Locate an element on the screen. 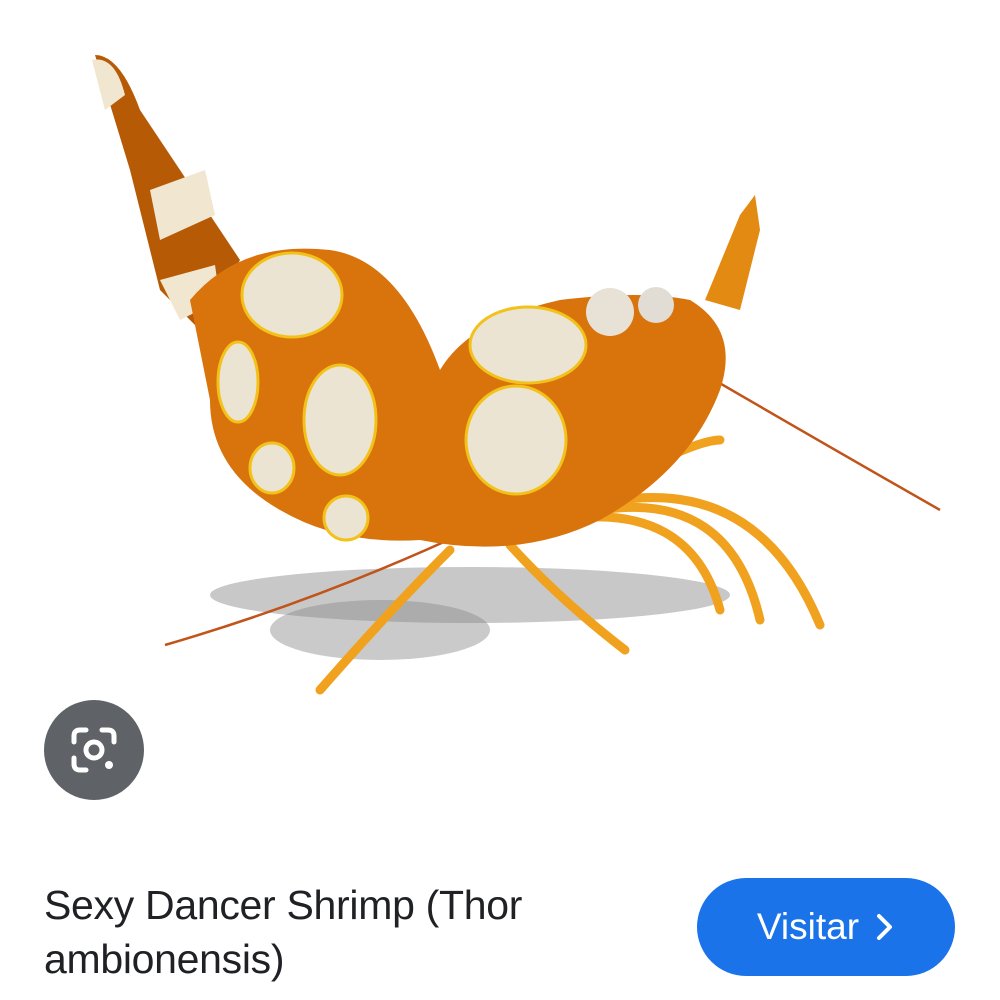 The width and height of the screenshot is (1000, 1000). google-lens-icon is located at coordinates (94, 750).